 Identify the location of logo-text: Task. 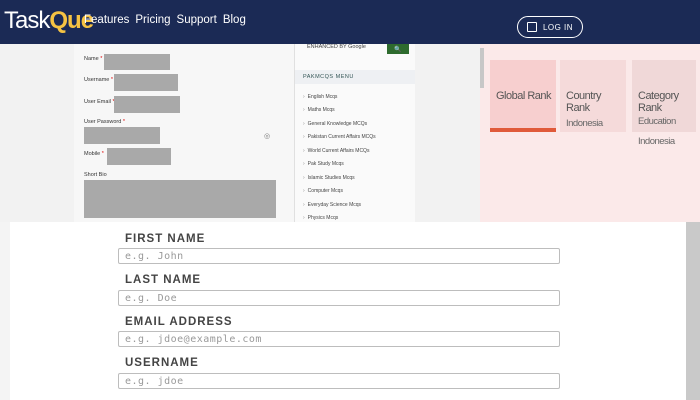
(27, 20).